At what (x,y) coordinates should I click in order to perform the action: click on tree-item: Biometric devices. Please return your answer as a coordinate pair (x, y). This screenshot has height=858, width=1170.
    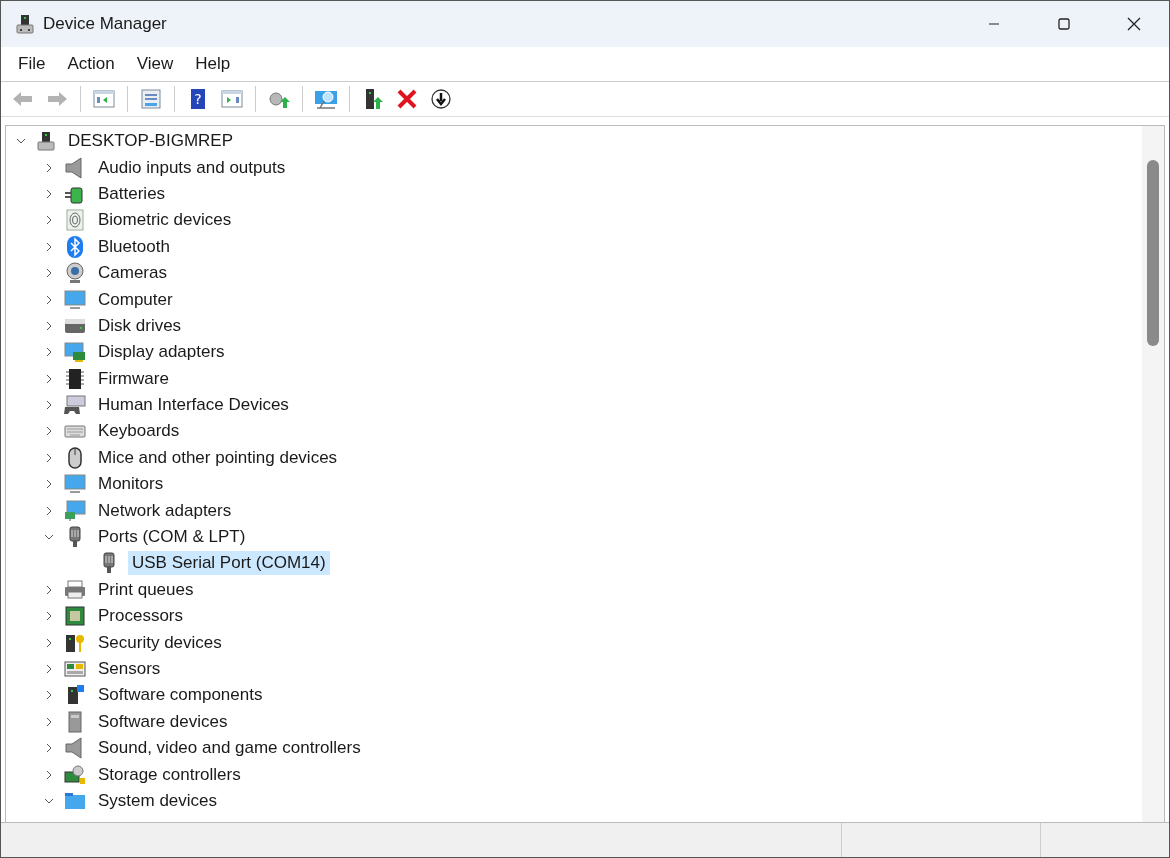
    Looking at the image, I should click on (165, 220).